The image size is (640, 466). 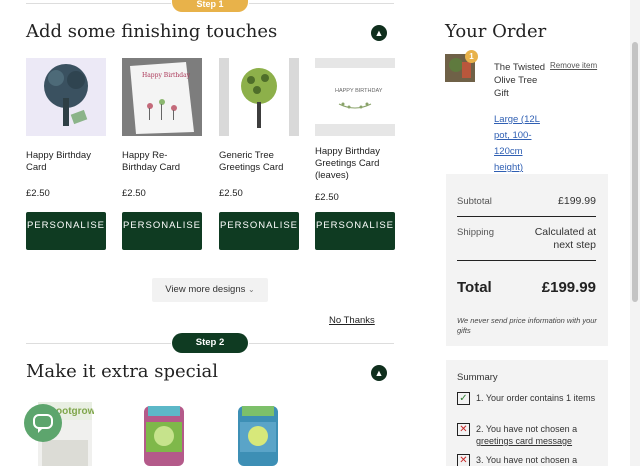 I want to click on view-more-label: View more designs, so click(x=205, y=289).